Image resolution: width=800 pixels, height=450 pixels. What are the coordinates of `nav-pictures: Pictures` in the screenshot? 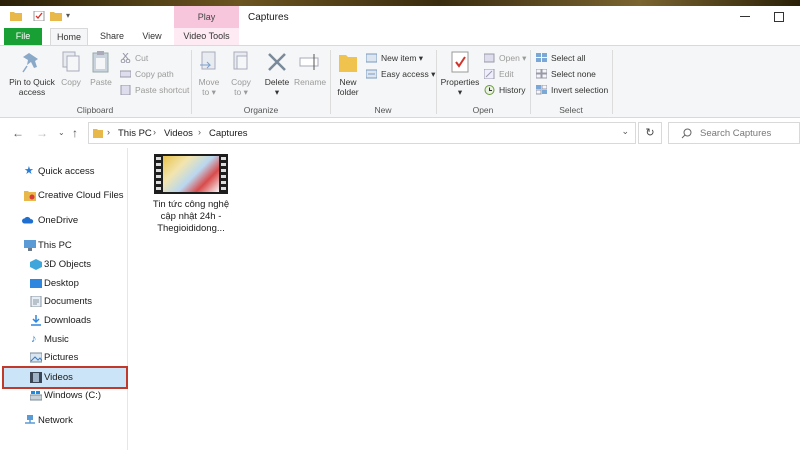 It's located at (65, 357).